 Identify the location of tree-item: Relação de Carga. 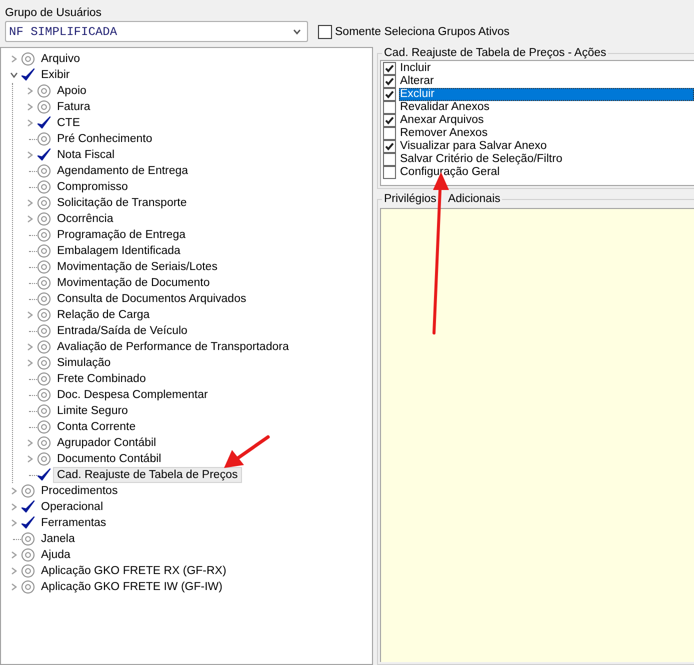
(103, 315).